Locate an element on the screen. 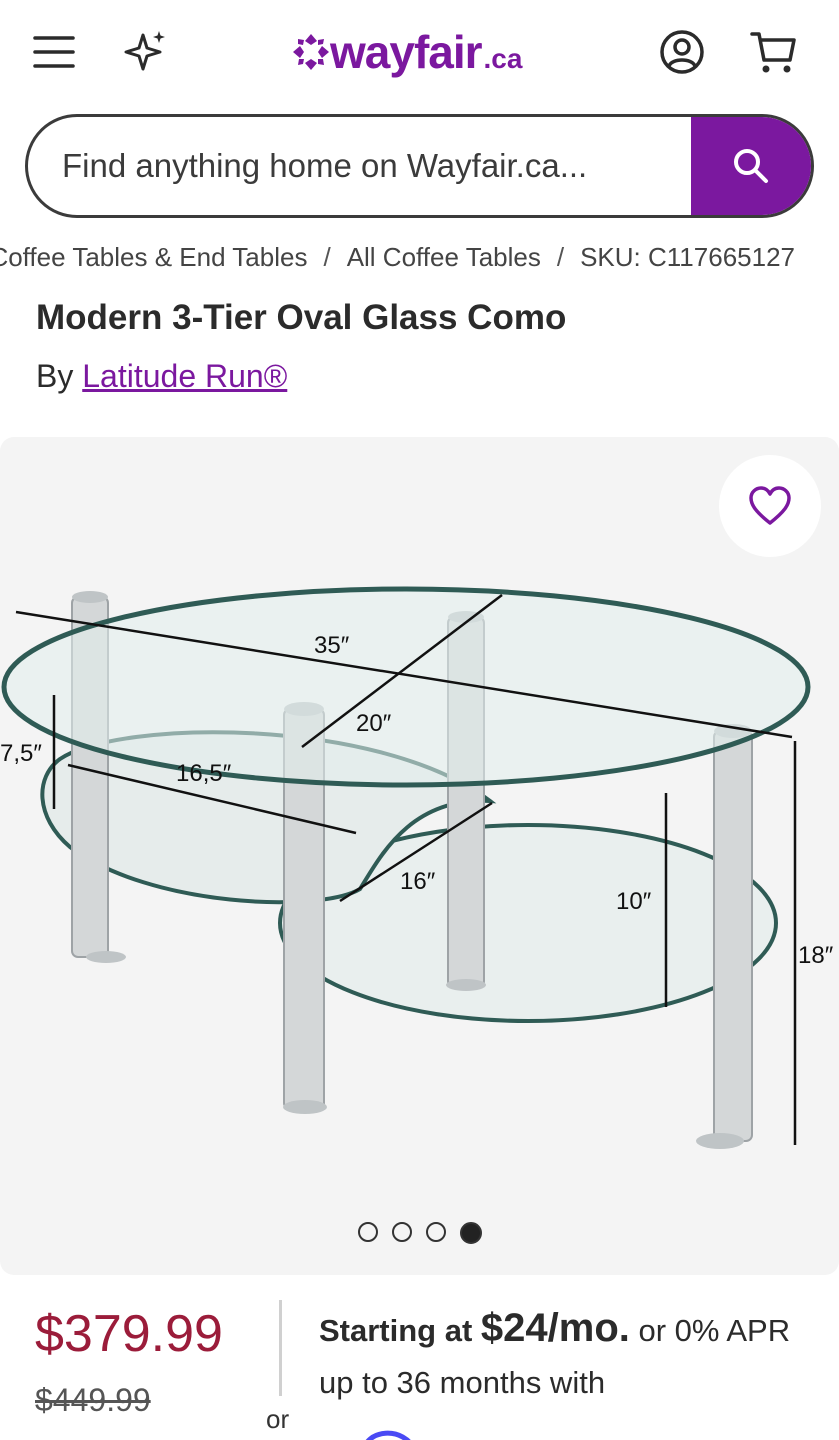 The width and height of the screenshot is (839, 1440). top-header: wayfair .ca is located at coordinates (419, 50).